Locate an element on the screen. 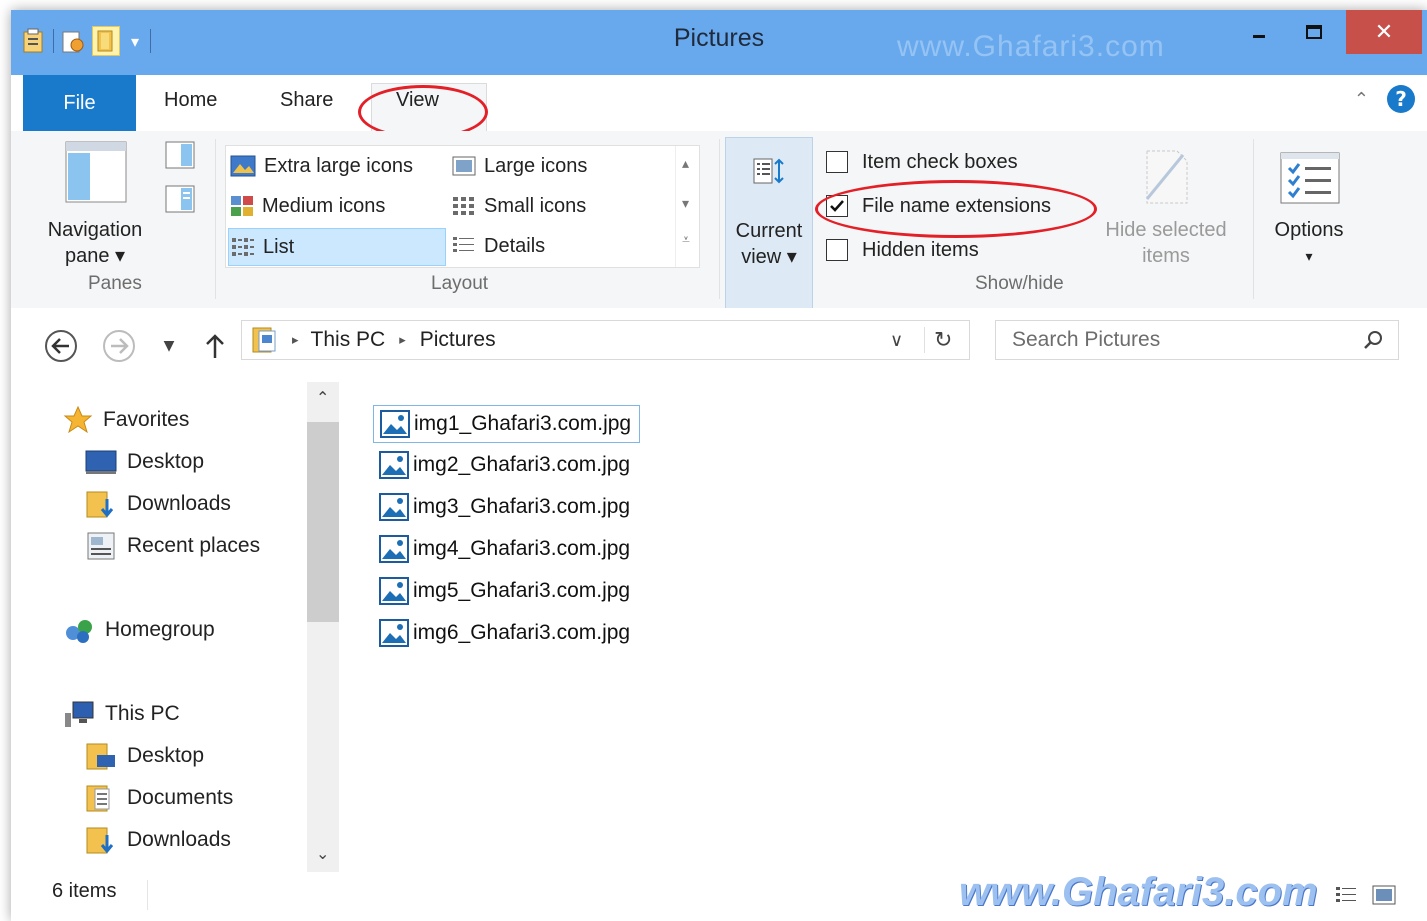 The height and width of the screenshot is (921, 1427). search-icon is located at coordinates (1373, 340).